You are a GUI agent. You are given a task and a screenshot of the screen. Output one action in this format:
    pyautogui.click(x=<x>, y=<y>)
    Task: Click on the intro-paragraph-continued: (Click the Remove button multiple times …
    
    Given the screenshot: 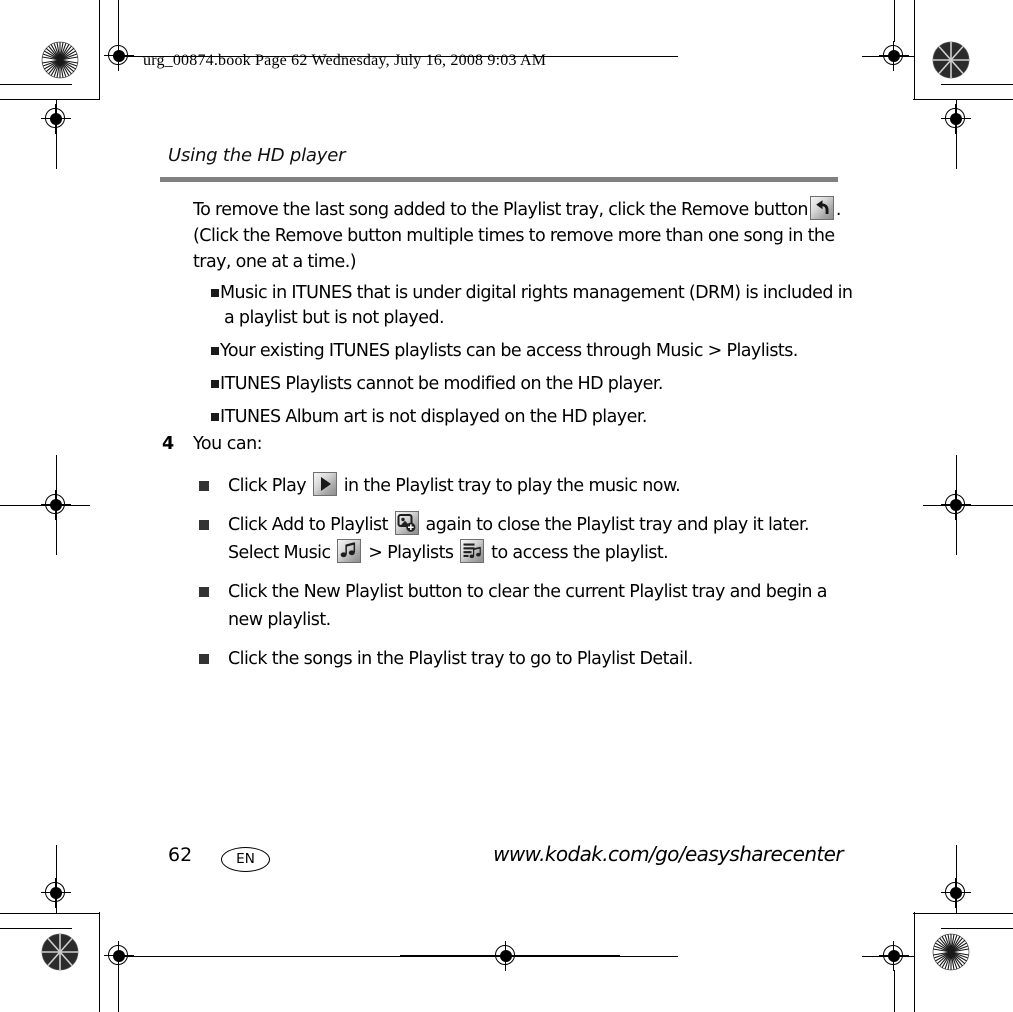 What is the action you would take?
    pyautogui.click(x=514, y=249)
    